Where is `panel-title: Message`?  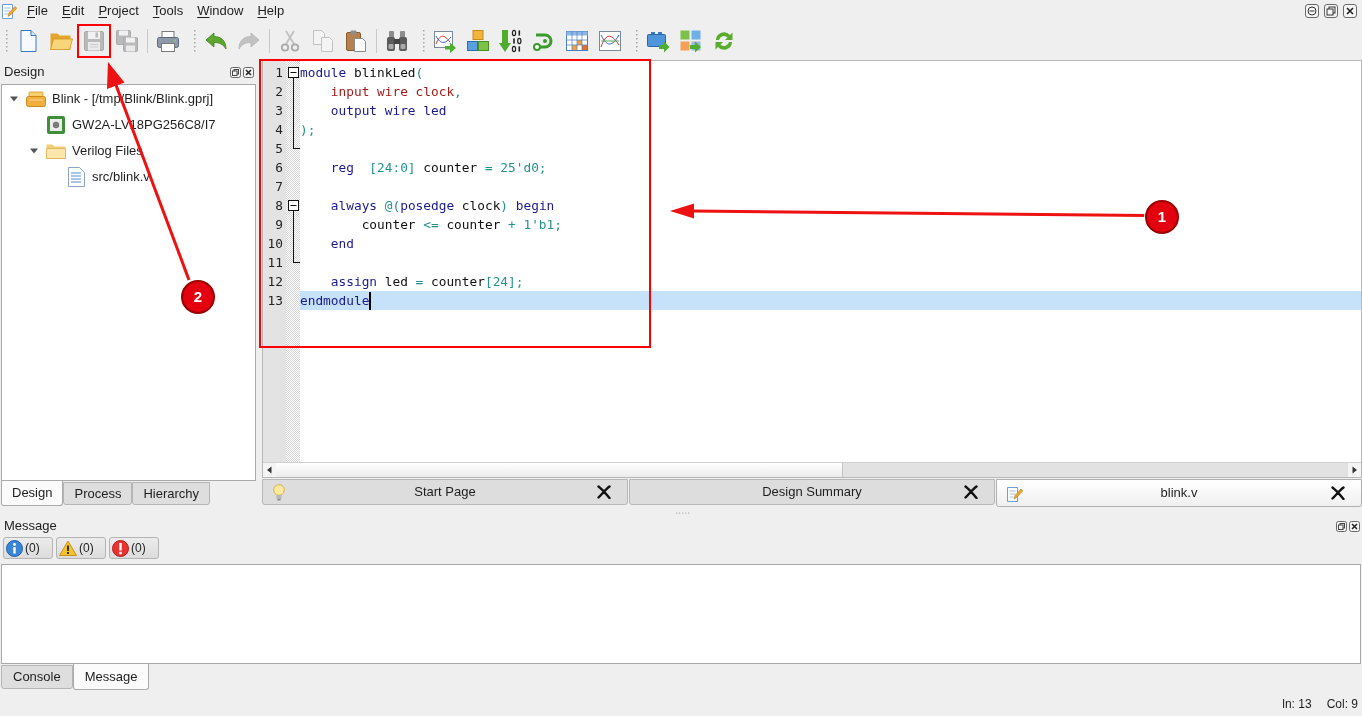 panel-title: Message is located at coordinates (30, 526).